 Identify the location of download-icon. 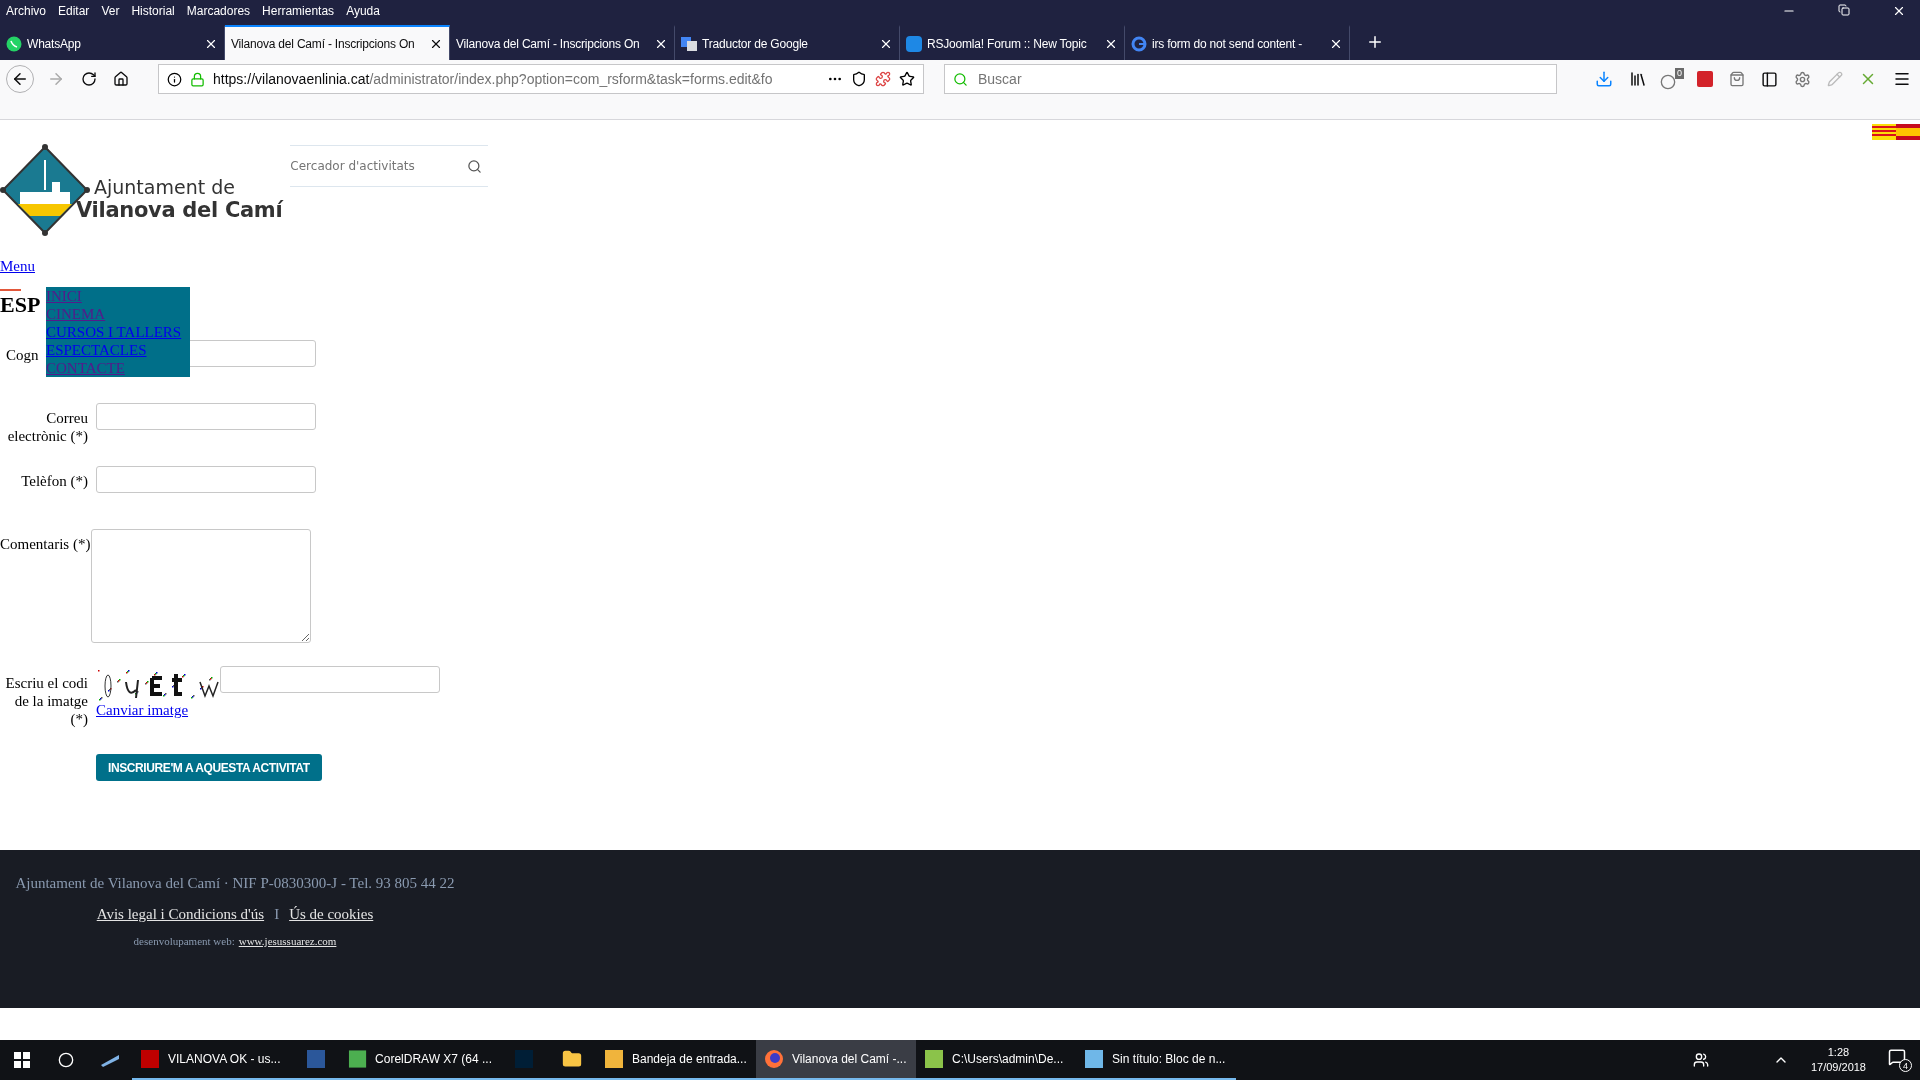
(1604, 79).